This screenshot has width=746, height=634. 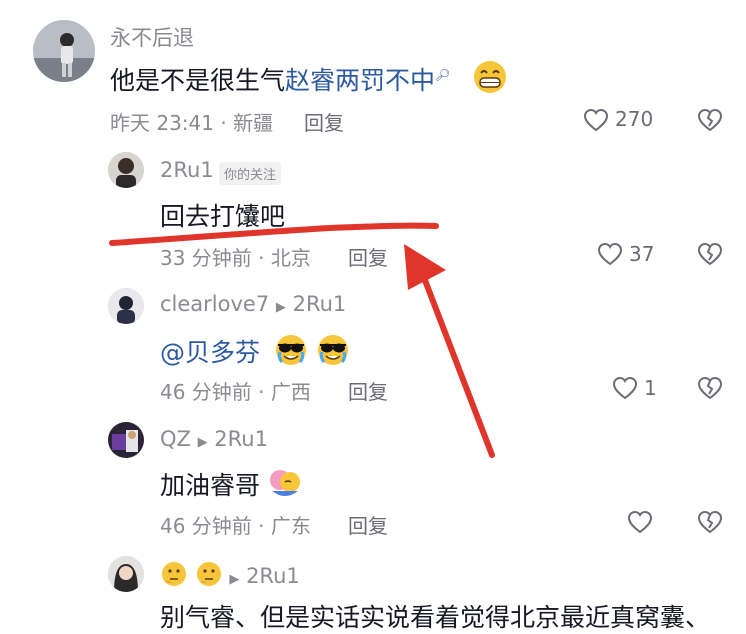 What do you see at coordinates (285, 486) in the screenshot?
I see `hug-emoji-icon` at bounding box center [285, 486].